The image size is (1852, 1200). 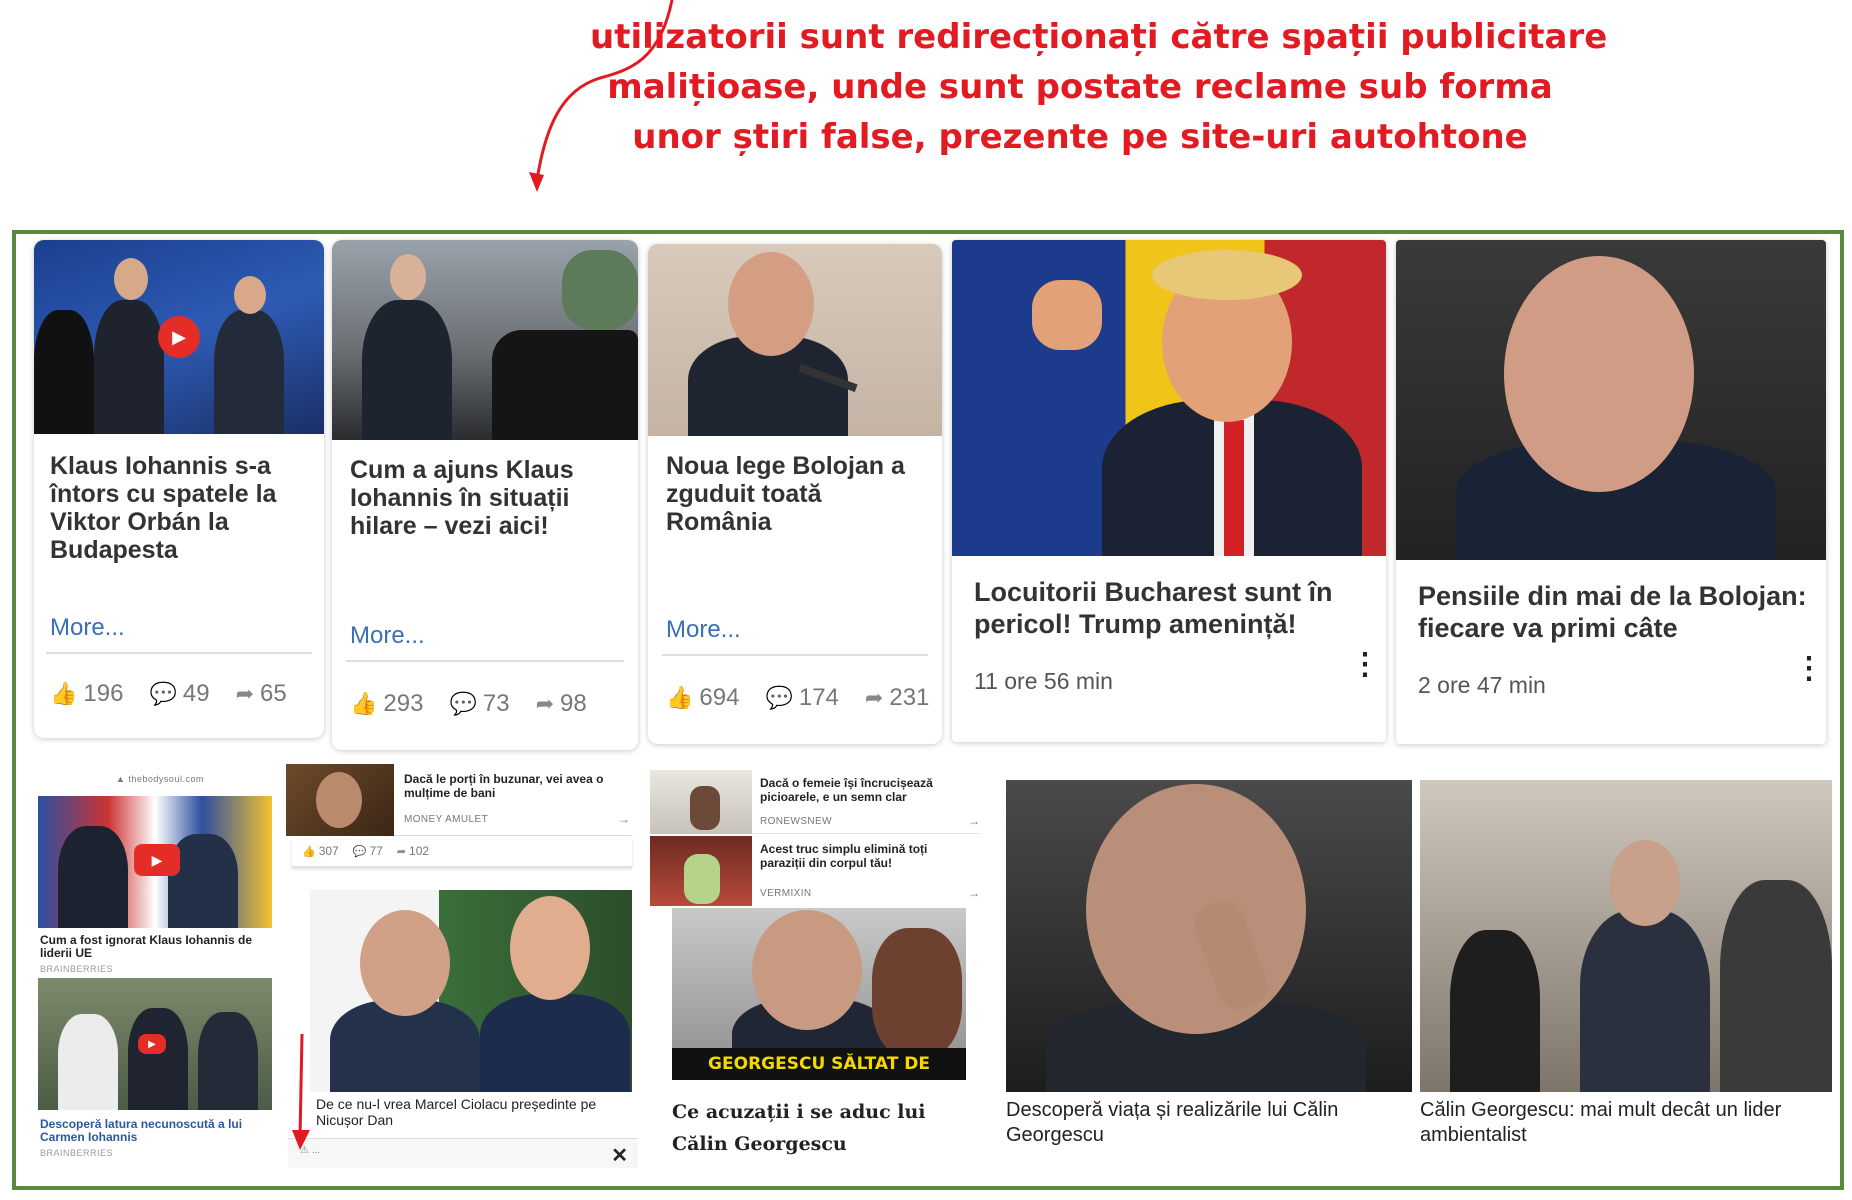 I want to click on comment-count: 174, so click(x=818, y=697).